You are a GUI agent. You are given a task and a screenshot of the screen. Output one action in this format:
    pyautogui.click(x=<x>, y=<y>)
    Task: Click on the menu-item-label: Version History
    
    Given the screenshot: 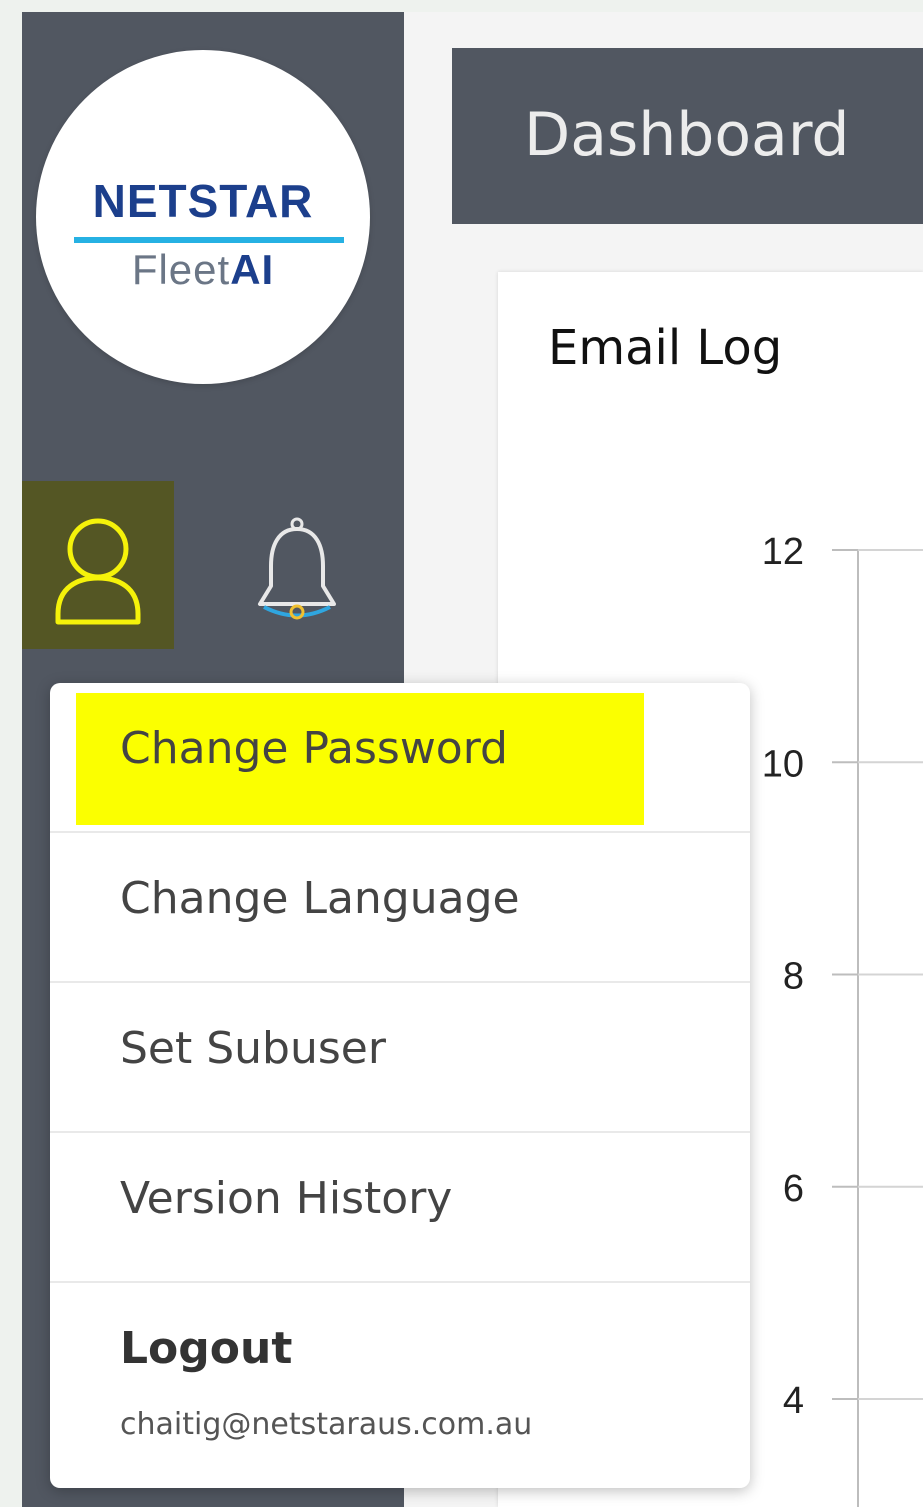 What is the action you would take?
    pyautogui.click(x=286, y=1198)
    